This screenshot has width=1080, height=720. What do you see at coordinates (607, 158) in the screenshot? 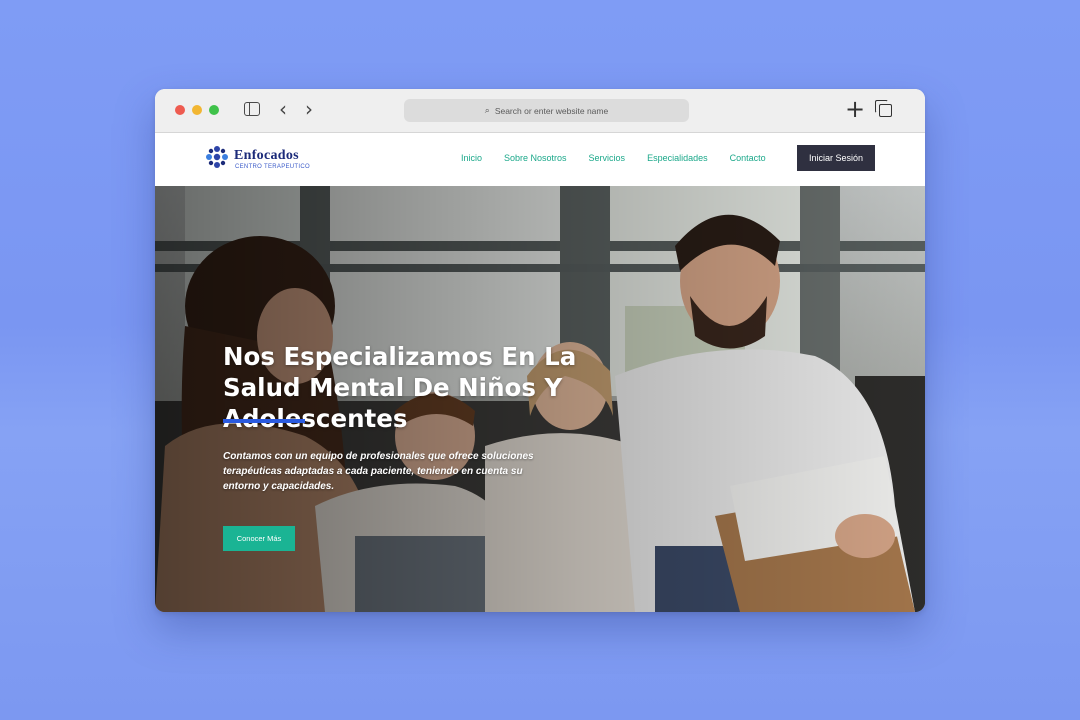
I see `nav-link-servicios: Servicios` at bounding box center [607, 158].